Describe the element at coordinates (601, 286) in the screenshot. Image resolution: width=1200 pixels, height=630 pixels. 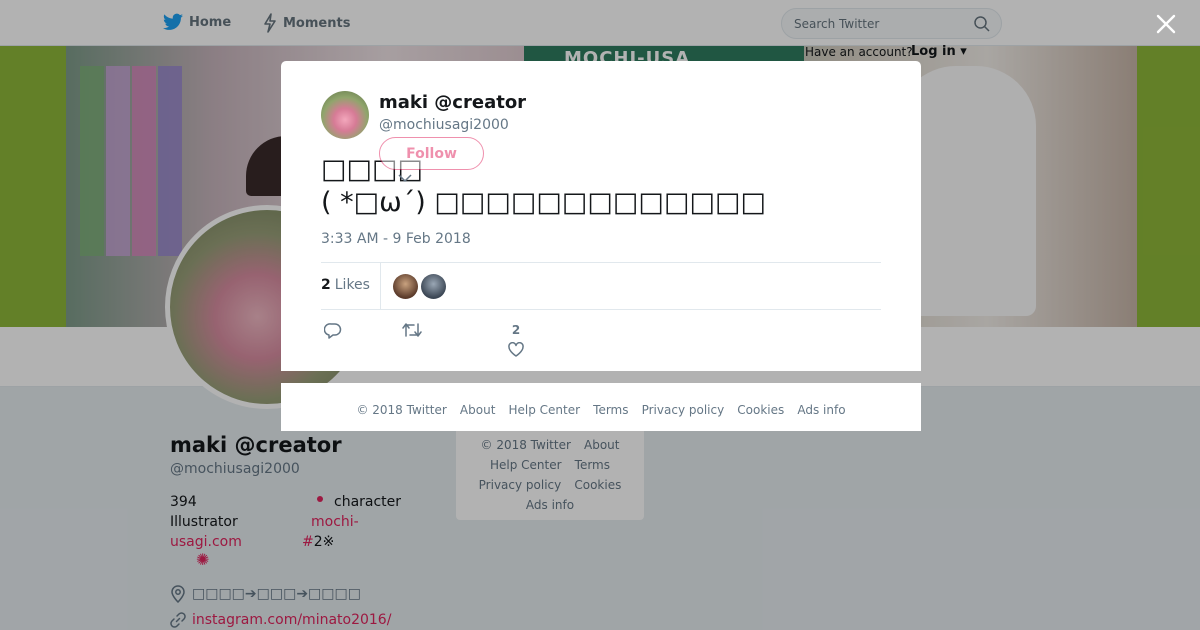
I see `tweet-stats: 2 Likes` at that location.